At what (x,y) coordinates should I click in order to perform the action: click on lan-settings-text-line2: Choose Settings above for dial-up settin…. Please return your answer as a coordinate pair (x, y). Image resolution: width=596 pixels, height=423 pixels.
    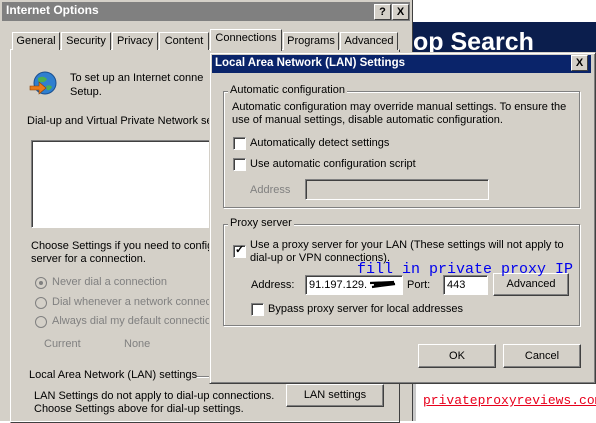
    Looking at the image, I should click on (139, 409).